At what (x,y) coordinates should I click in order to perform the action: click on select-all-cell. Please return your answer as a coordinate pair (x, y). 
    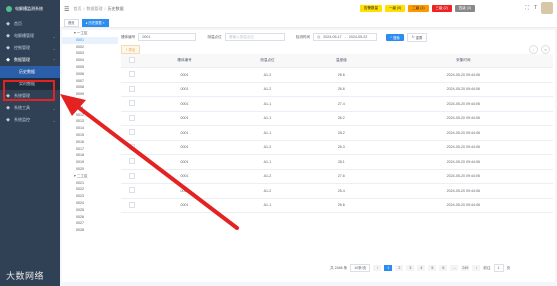
    Looking at the image, I should click on (132, 61).